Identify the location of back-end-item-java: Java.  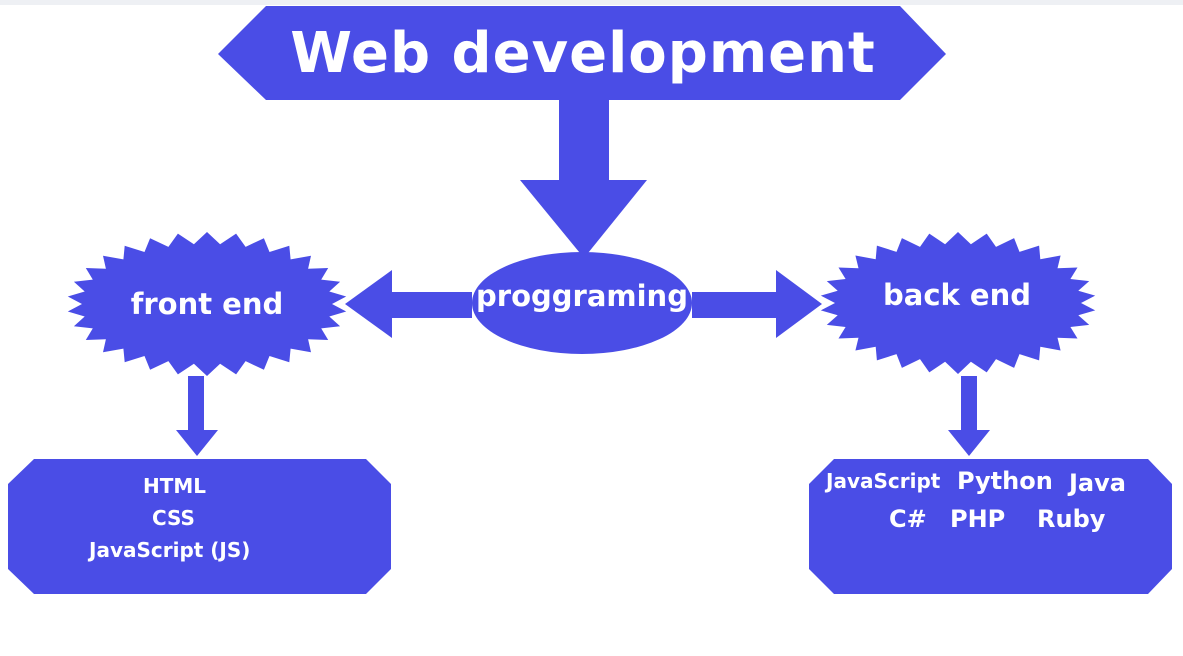
(1097, 483).